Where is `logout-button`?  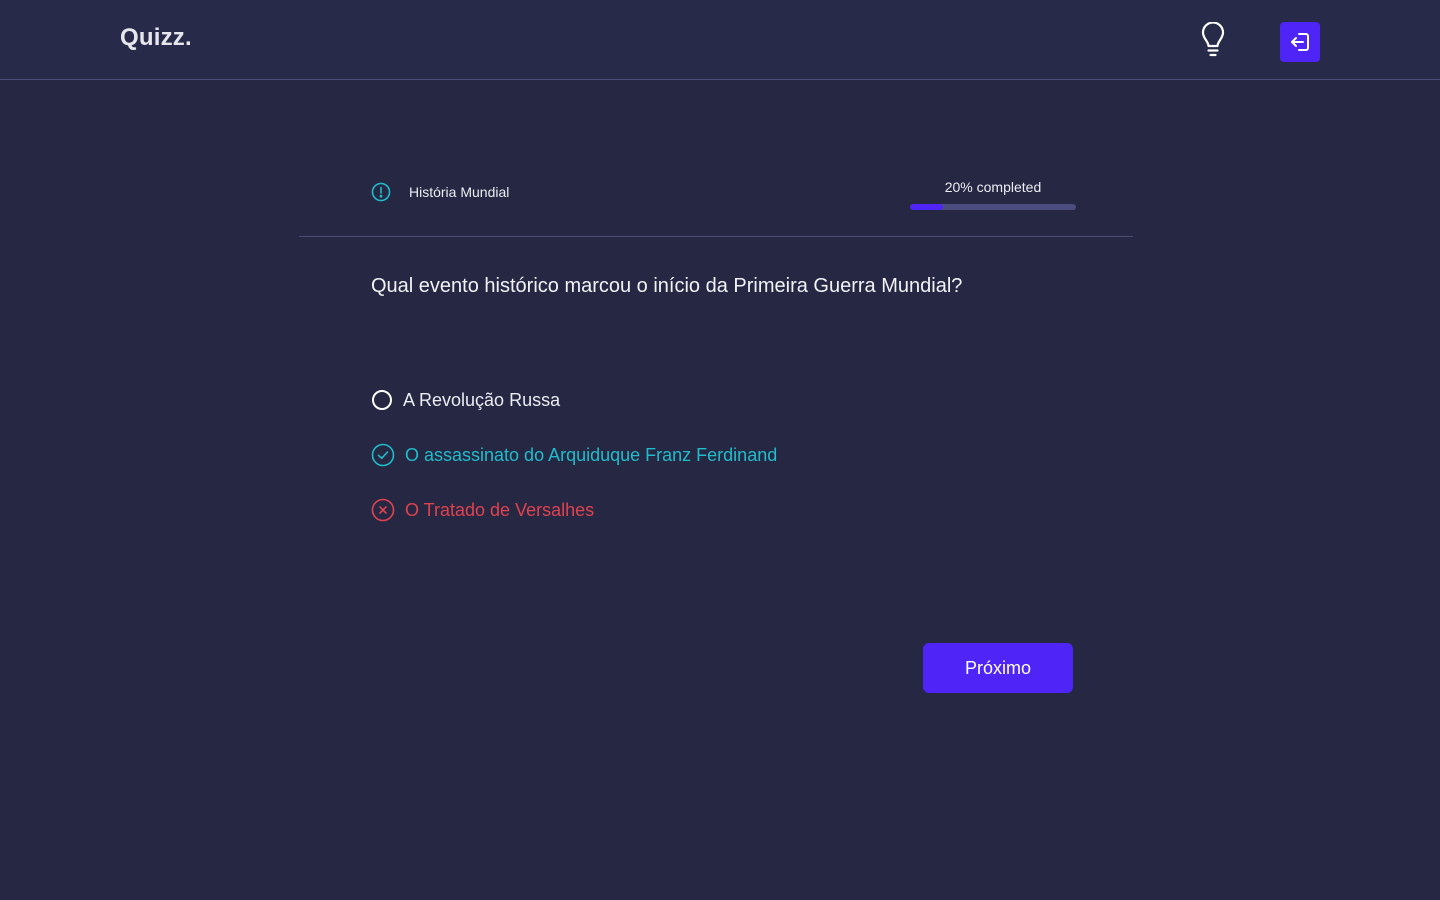
logout-button is located at coordinates (1300, 42).